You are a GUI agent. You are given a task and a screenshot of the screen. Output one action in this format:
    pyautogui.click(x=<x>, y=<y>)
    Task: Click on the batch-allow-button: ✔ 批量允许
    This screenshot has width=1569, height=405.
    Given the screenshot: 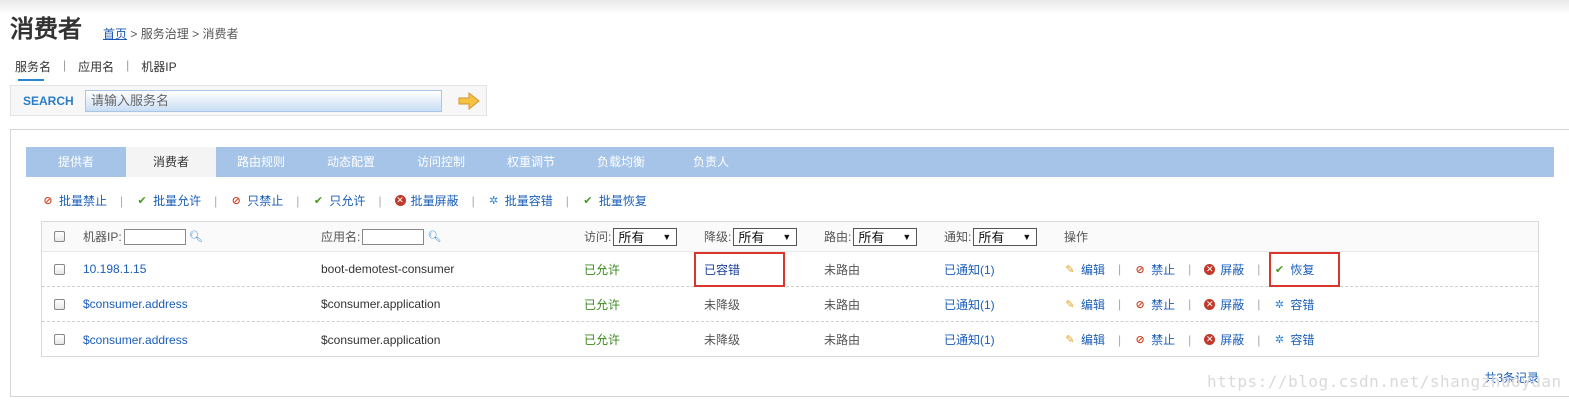 What is the action you would take?
    pyautogui.click(x=169, y=200)
    